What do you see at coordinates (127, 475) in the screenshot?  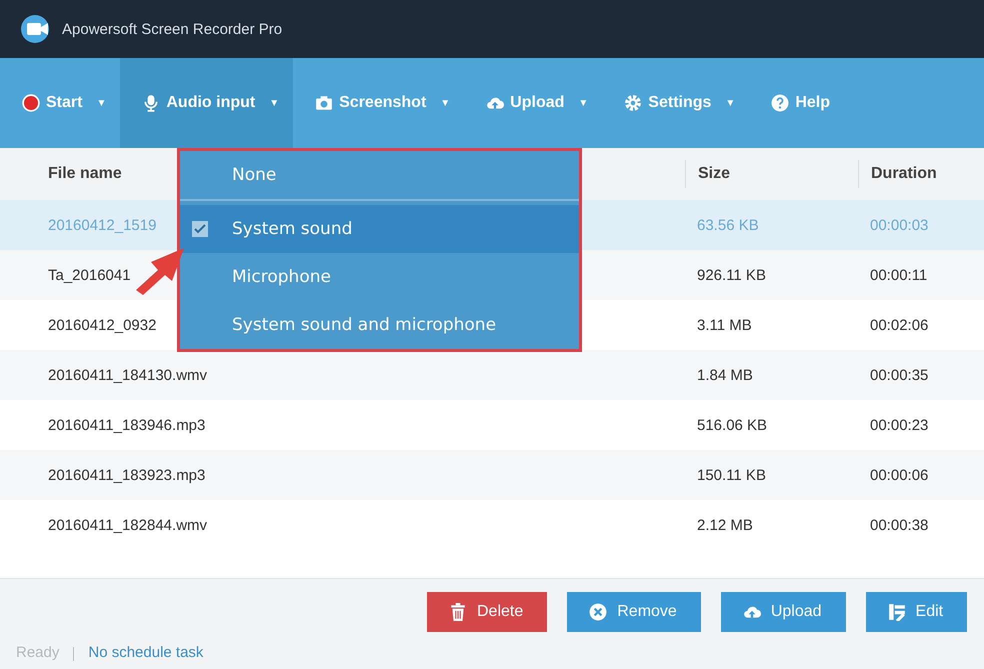 I see `table-cell: 20160411_183923.mp3` at bounding box center [127, 475].